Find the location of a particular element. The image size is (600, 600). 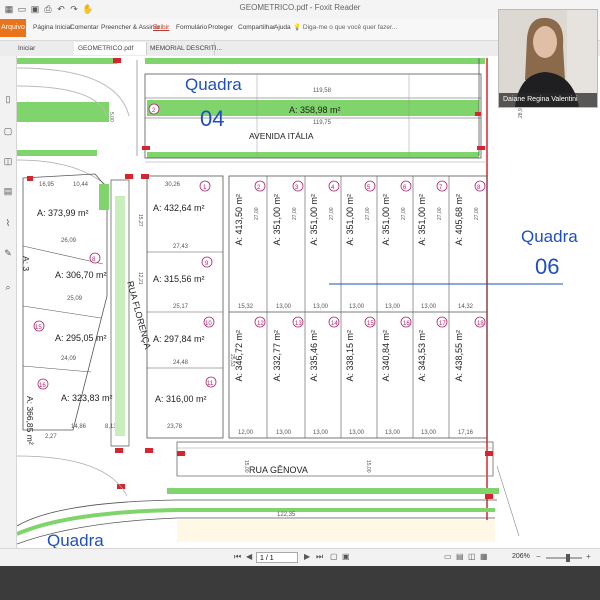

save-page-icon: ▣ is located at coordinates (346, 556).